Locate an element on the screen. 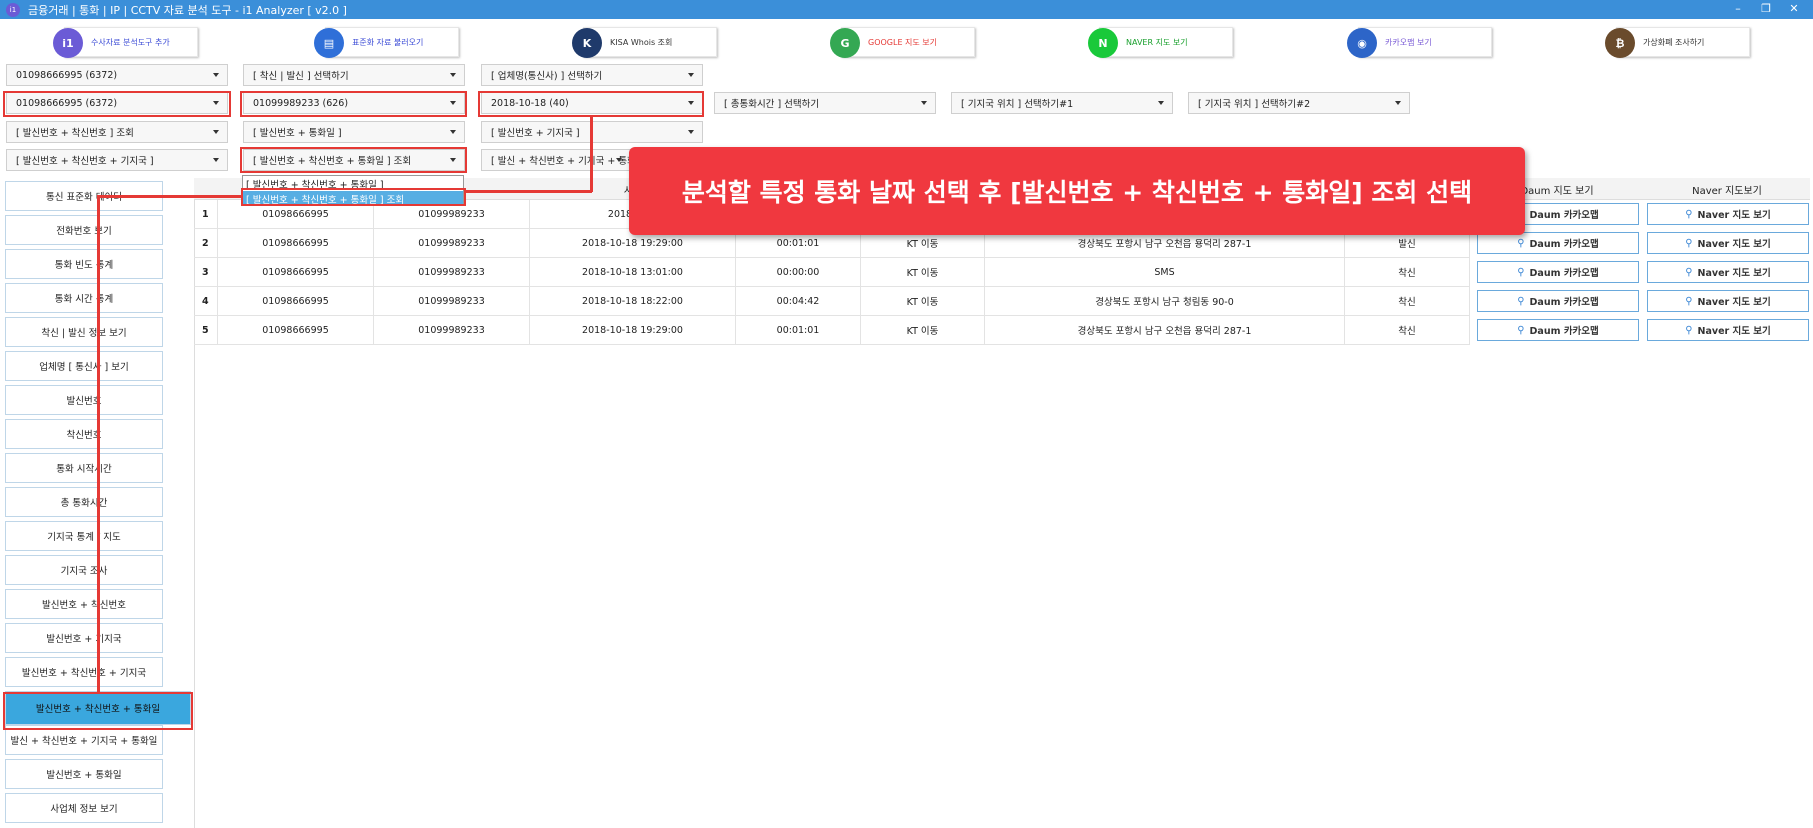  dropdown-option-selected: [ 발신번호 + 착신번호 + 통화일 ] 조회 is located at coordinates (353, 198).